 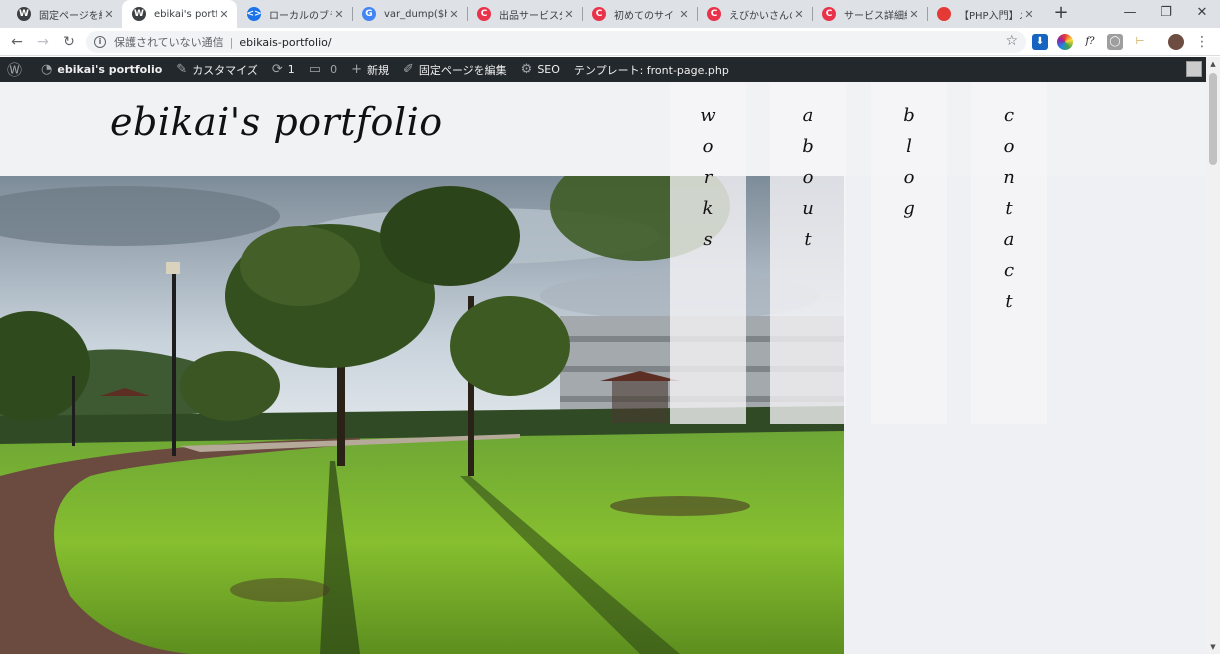 What do you see at coordinates (225, 70) in the screenshot?
I see `customize-label: カスタマイズ` at bounding box center [225, 70].